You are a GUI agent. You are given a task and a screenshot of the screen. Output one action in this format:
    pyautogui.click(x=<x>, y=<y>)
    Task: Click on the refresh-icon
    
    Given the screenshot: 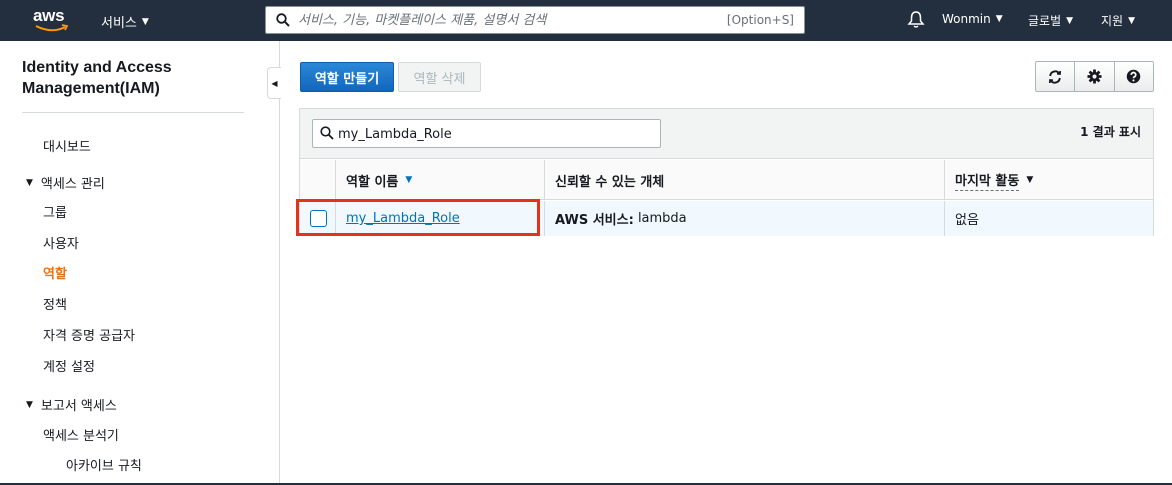 What is the action you would take?
    pyautogui.click(x=1055, y=76)
    